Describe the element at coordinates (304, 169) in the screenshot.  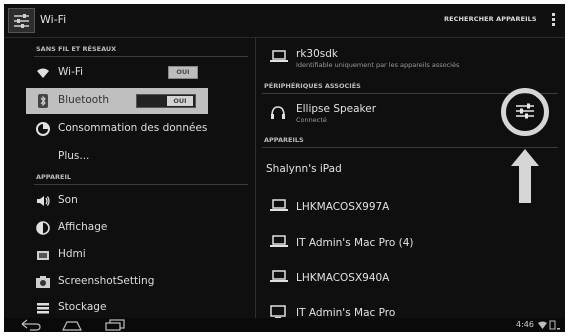
I see `device-name: Shalynn's iPad` at that location.